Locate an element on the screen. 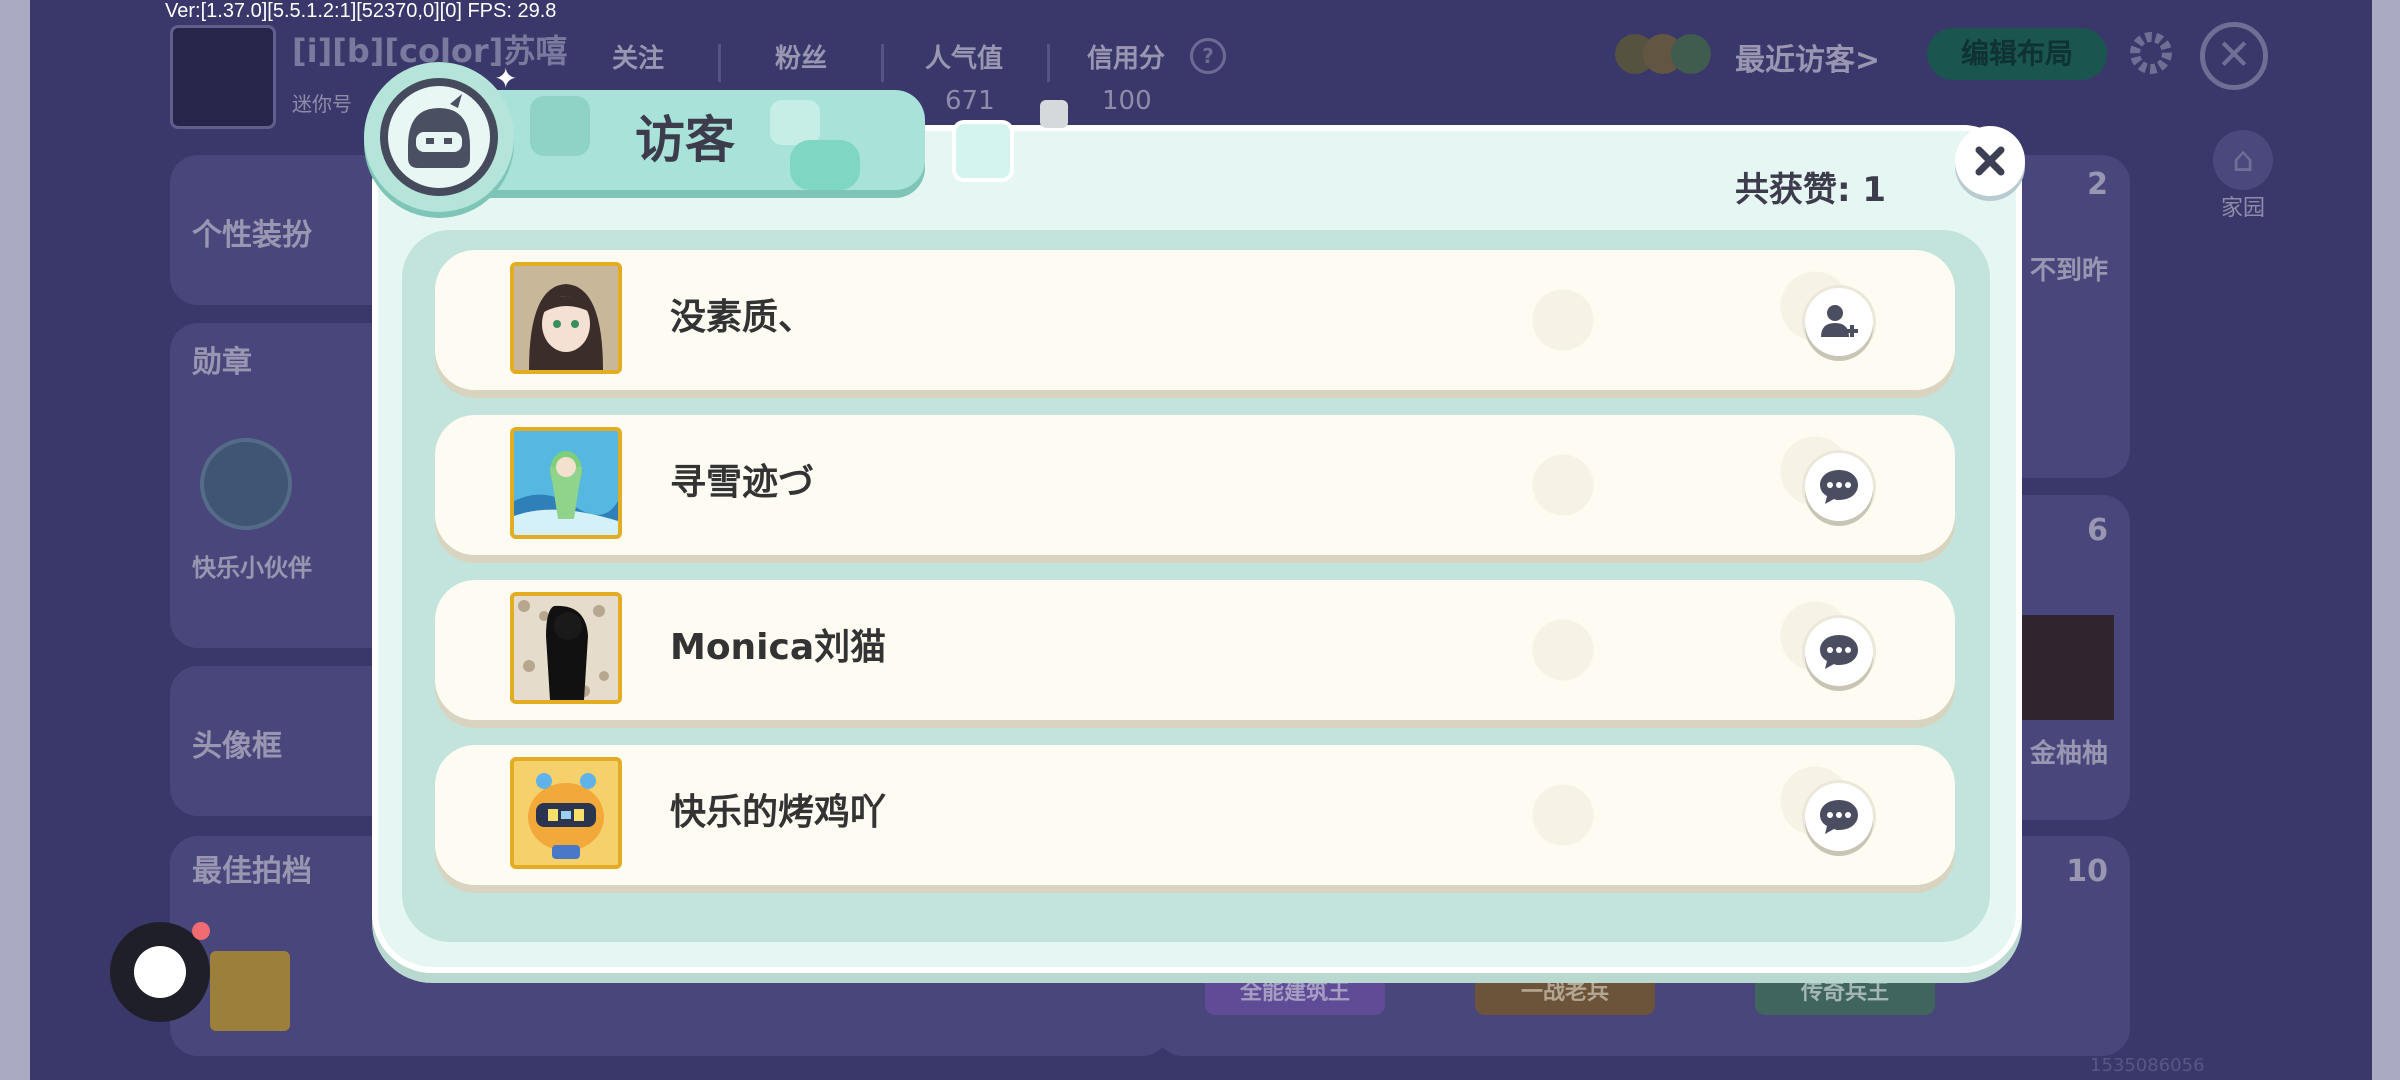 The image size is (2400, 1080). home-button: ⌂ 家园 is located at coordinates (2243, 180).